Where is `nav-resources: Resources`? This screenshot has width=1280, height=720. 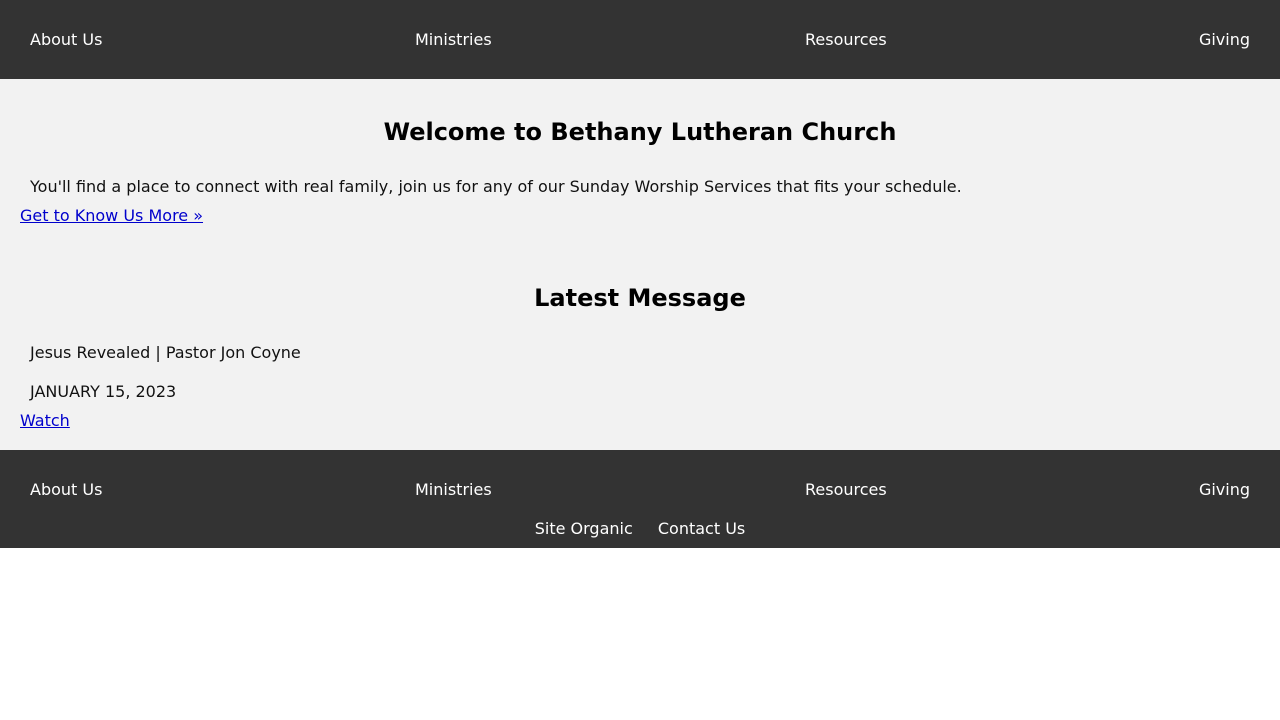
nav-resources: Resources is located at coordinates (846, 39).